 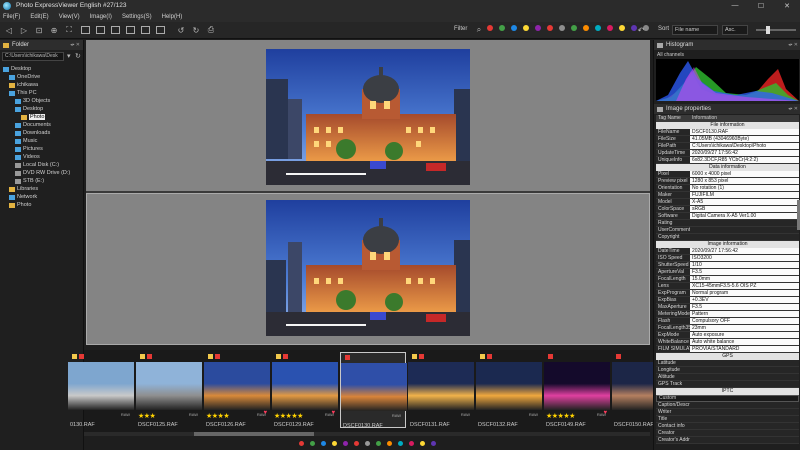 I want to click on filmstrip-thumbnail: ★★★★★ RAW ♥ DSCF0149.RAF, so click(x=577, y=390).